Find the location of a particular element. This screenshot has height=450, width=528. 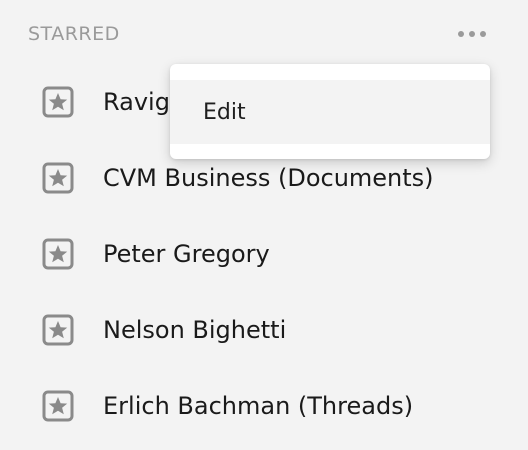

starred-item-label: Nelson Bighetti is located at coordinates (195, 330).